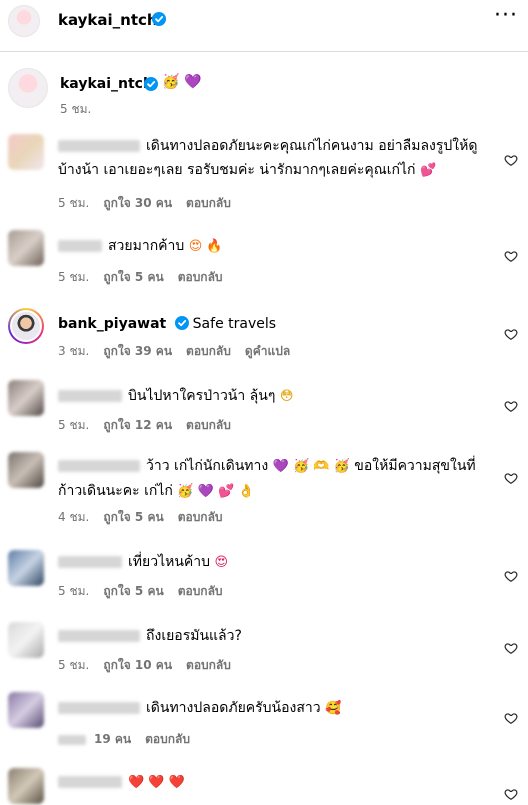 The height and width of the screenshot is (805, 528). What do you see at coordinates (202, 396) in the screenshot?
I see `comment-text: บินไปหาใครป่าวน้า ลุ้นๆ` at bounding box center [202, 396].